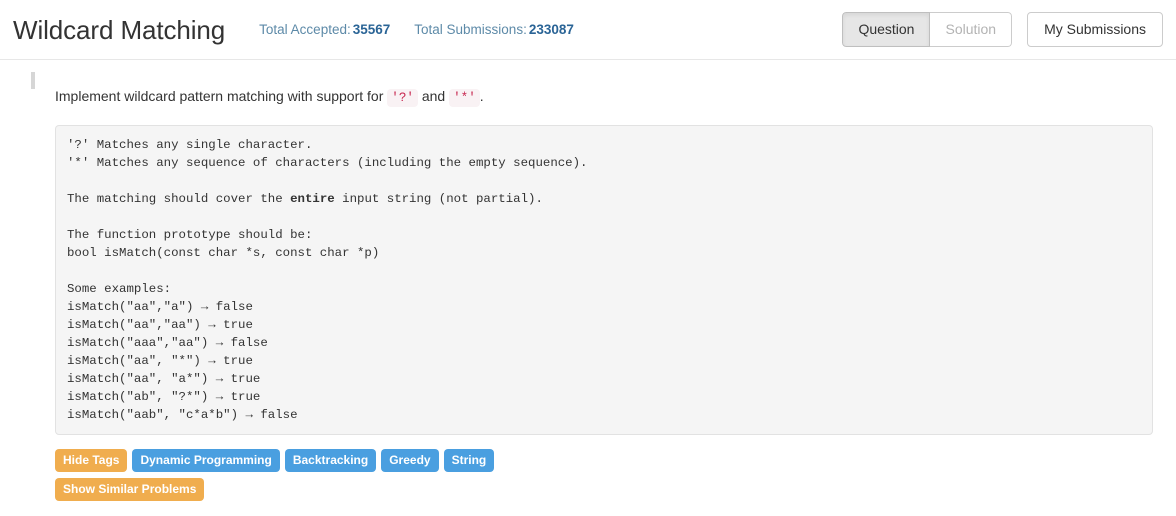  What do you see at coordinates (160, 325) in the screenshot?
I see `codeblock-line-11: isMatch("aa","aa") → true` at bounding box center [160, 325].